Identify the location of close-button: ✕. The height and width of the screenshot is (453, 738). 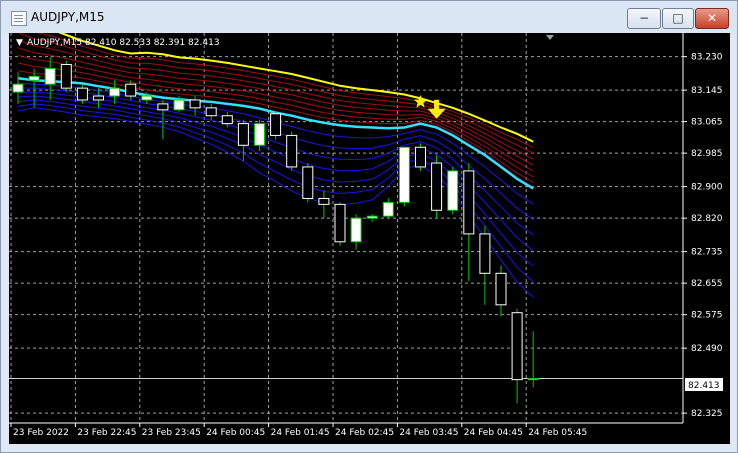
(712, 18).